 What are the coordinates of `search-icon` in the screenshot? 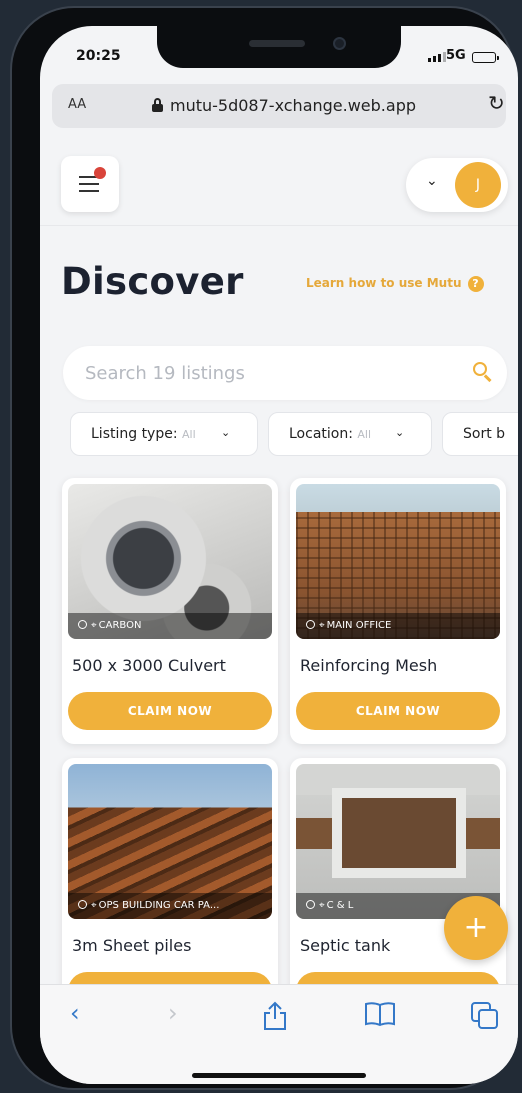 It's located at (483, 372).